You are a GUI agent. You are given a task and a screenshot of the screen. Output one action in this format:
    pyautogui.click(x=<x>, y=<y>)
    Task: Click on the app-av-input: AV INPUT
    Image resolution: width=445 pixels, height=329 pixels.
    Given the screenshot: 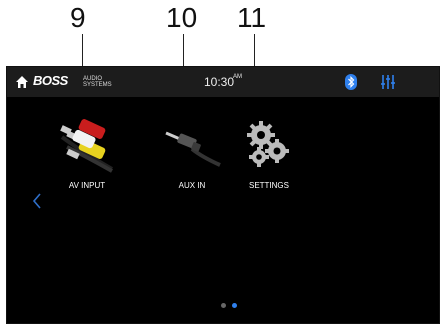 What is the action you would take?
    pyautogui.click(x=87, y=157)
    